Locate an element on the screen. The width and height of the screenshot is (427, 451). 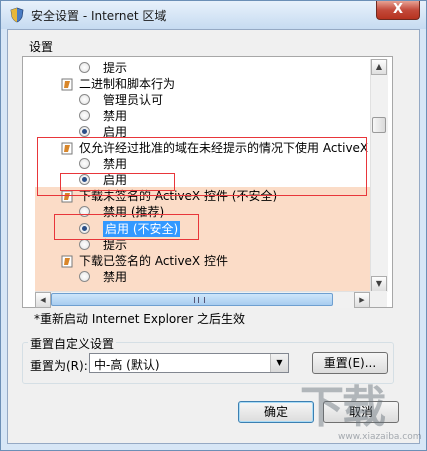
watermark-url: www.xiazaiba.com is located at coordinates (380, 437).